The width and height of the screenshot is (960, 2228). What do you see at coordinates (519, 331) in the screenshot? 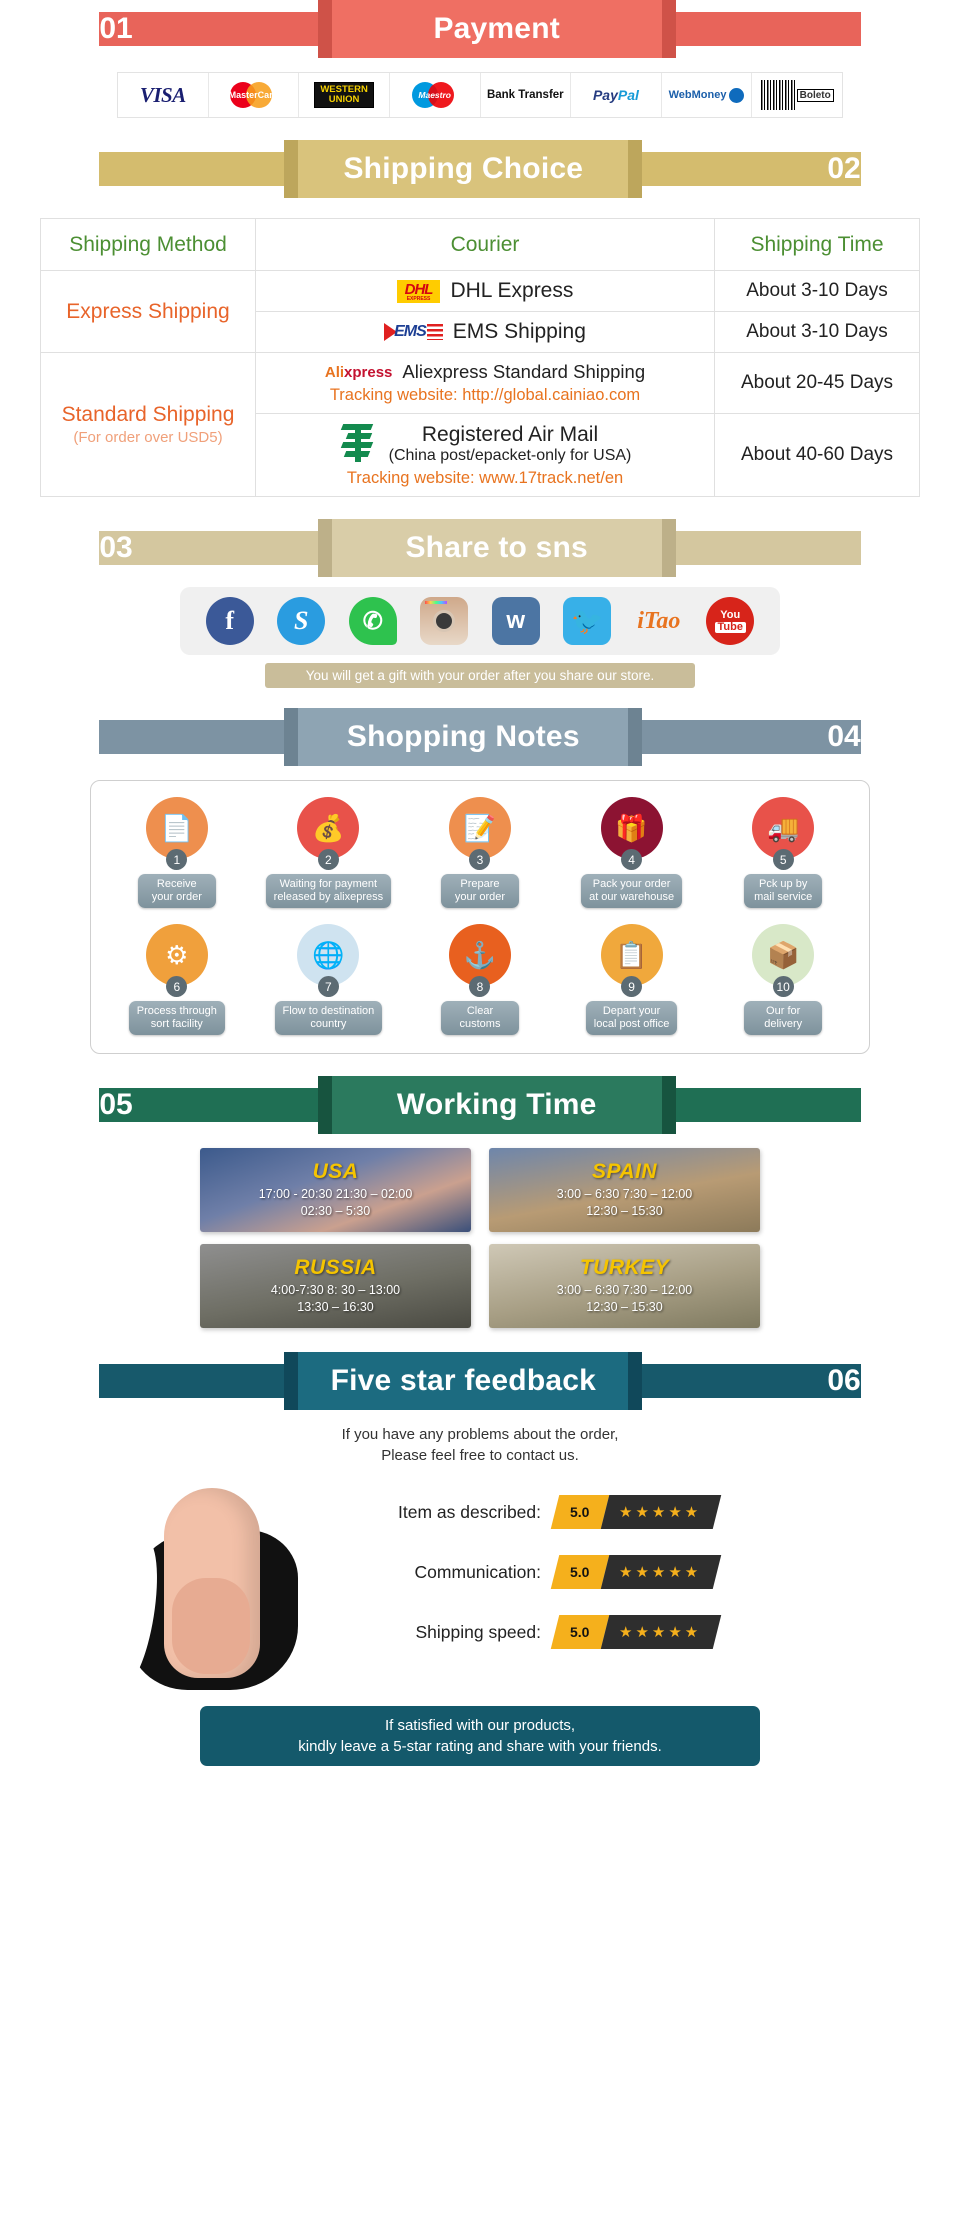
I see `courier-name: EMS Shipping` at bounding box center [519, 331].